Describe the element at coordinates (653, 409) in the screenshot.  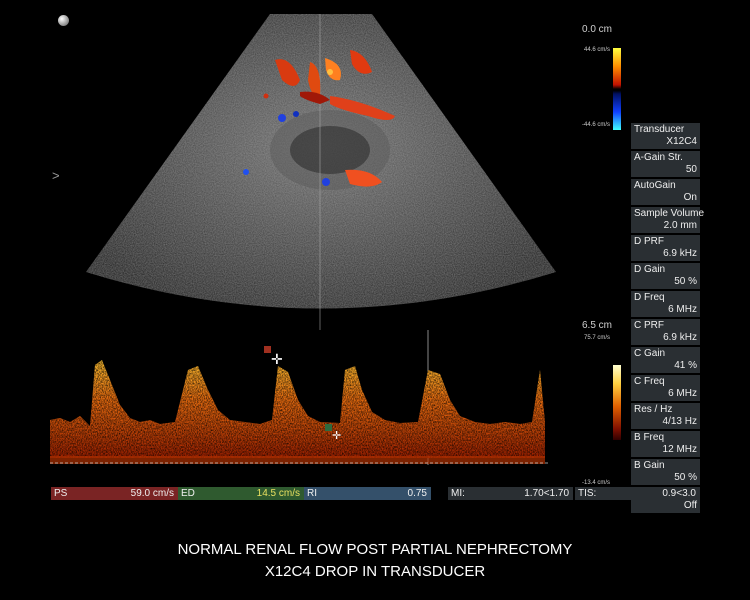
I see `param-label: Res / Hz` at that location.